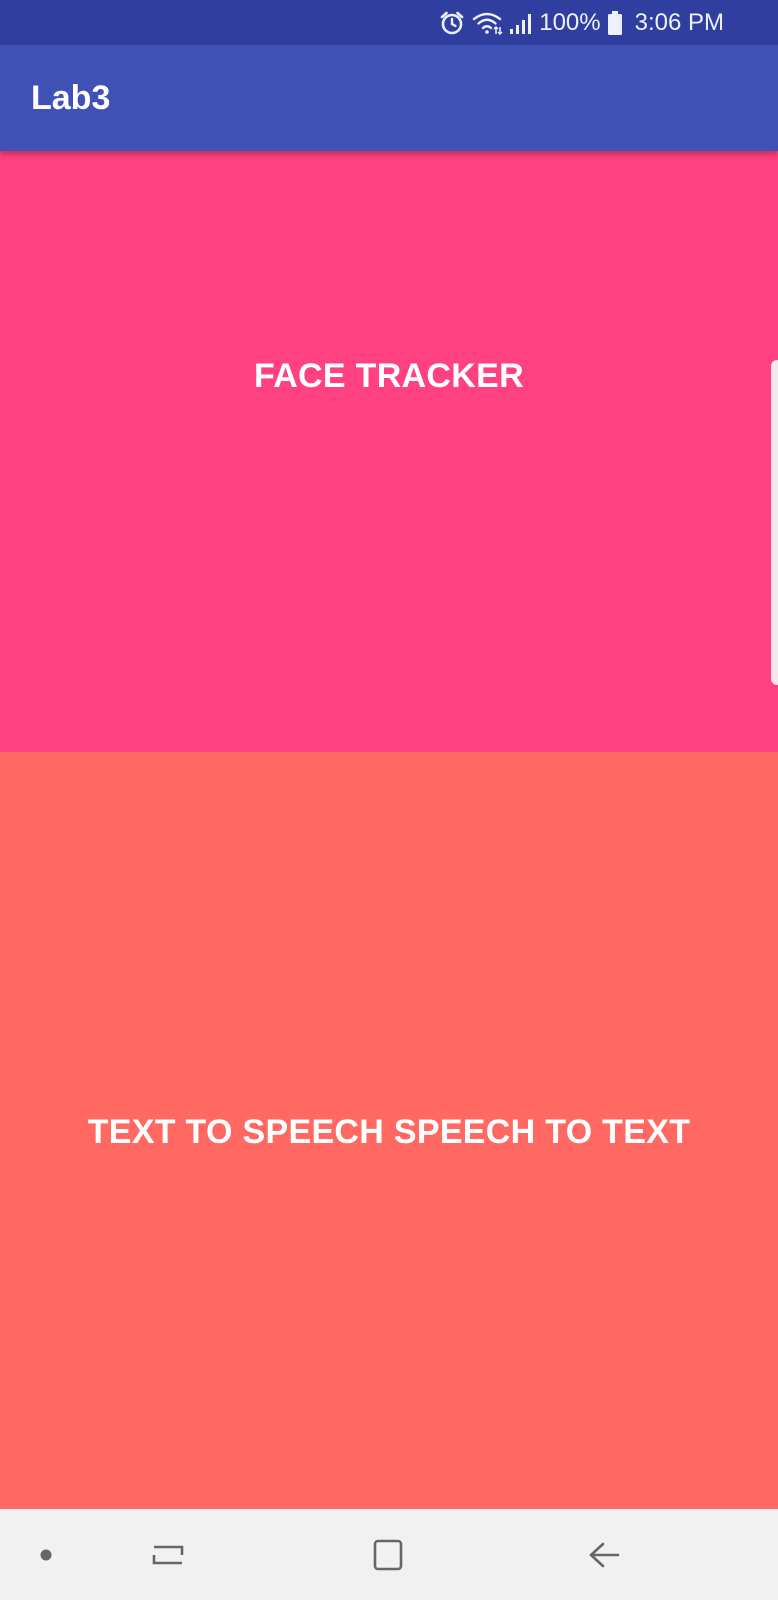  I want to click on recent-apps-icon, so click(168, 1554).